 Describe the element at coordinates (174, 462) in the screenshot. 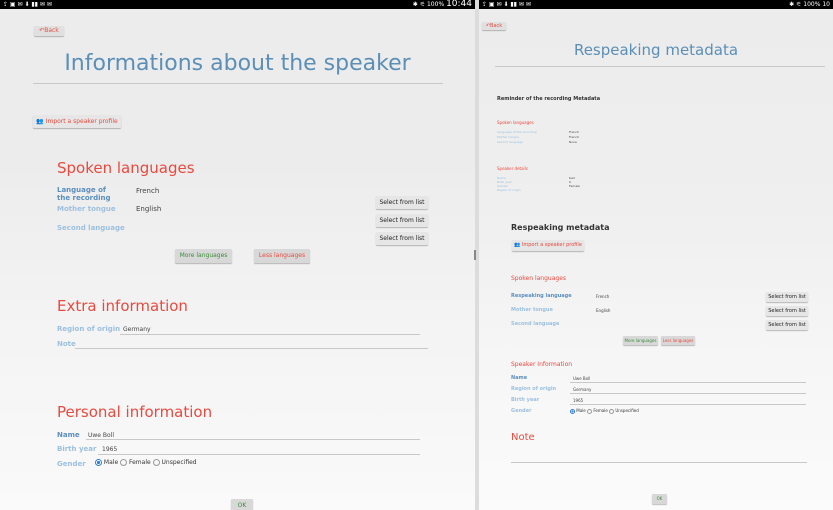

I see `gender-unspecified-radio: Unspecified` at that location.